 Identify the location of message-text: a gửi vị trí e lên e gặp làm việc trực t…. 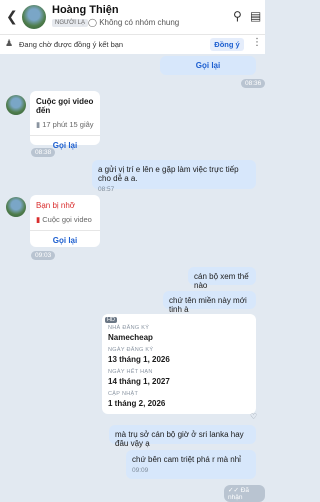
(168, 174).